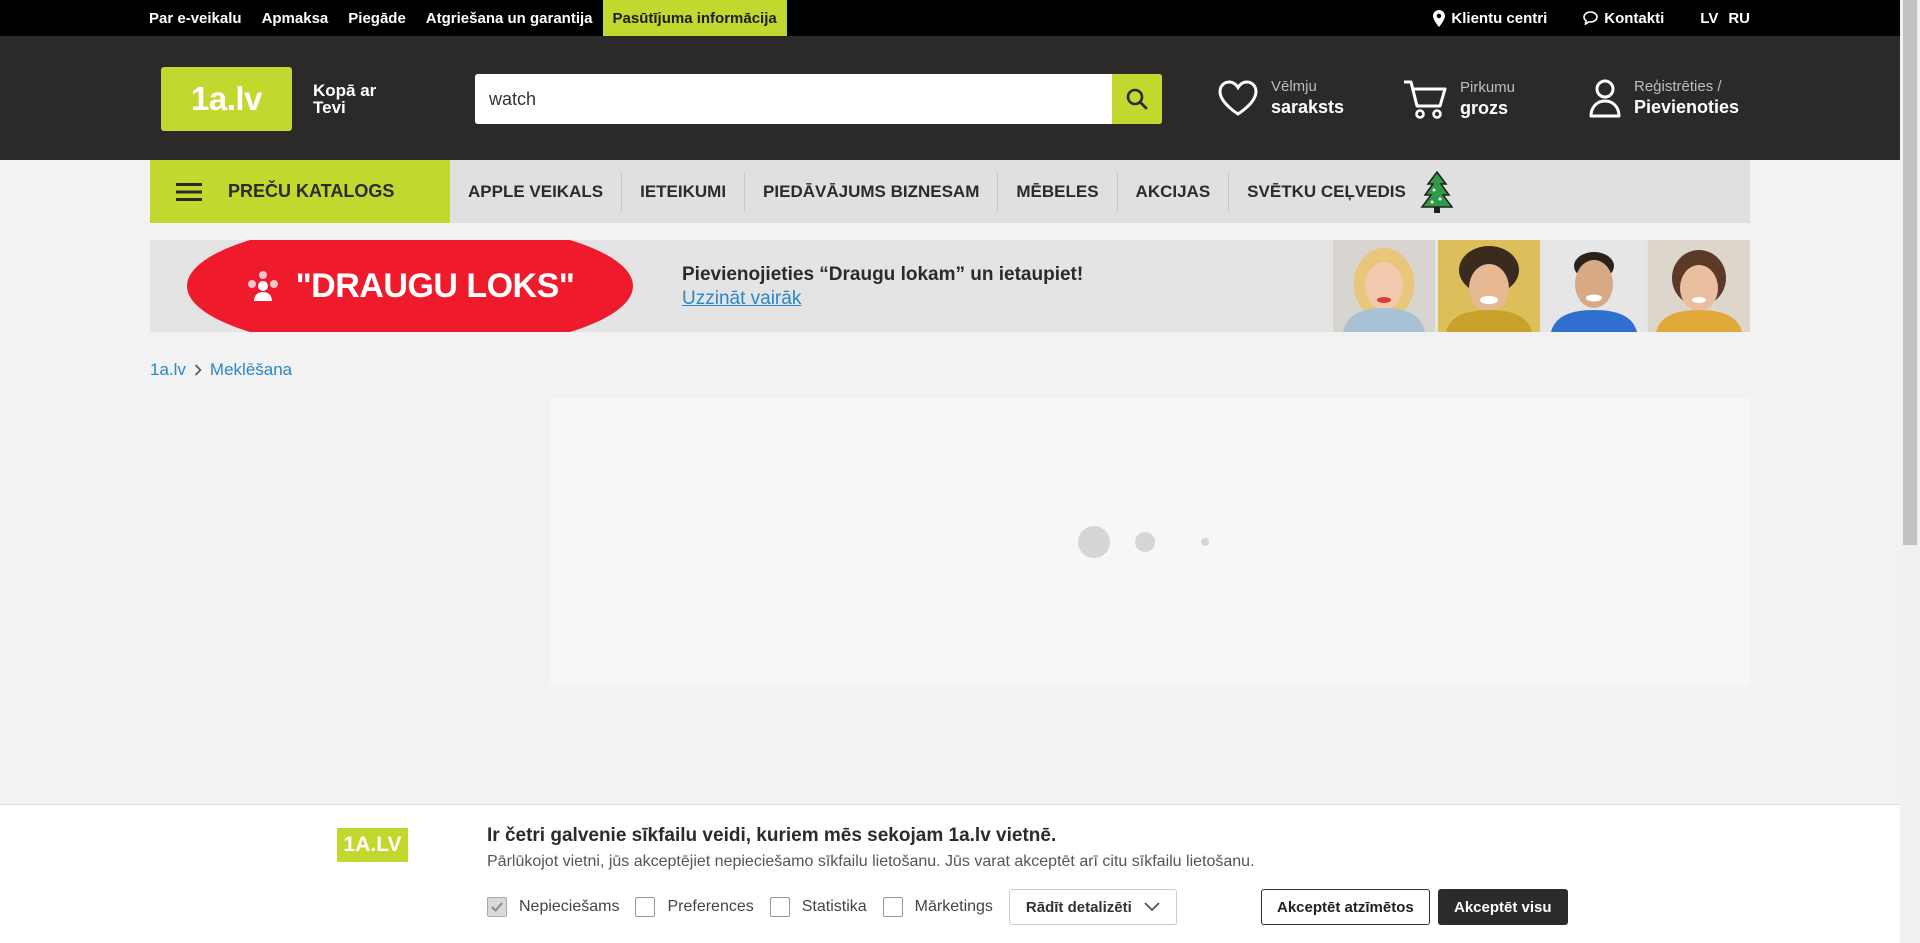 Image resolution: width=1920 pixels, height=943 pixels. What do you see at coordinates (1174, 191) in the screenshot?
I see `nav-promotions: AKCIJAS` at bounding box center [1174, 191].